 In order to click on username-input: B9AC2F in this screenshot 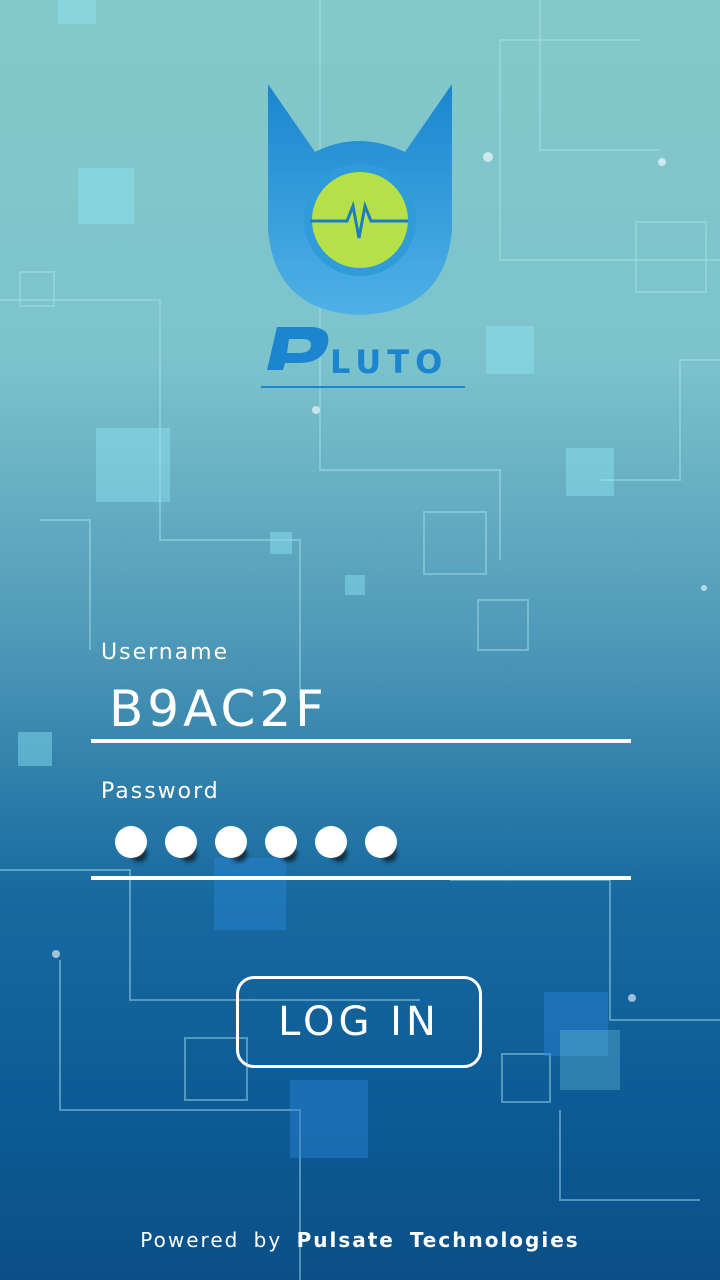, I will do `click(370, 709)`.